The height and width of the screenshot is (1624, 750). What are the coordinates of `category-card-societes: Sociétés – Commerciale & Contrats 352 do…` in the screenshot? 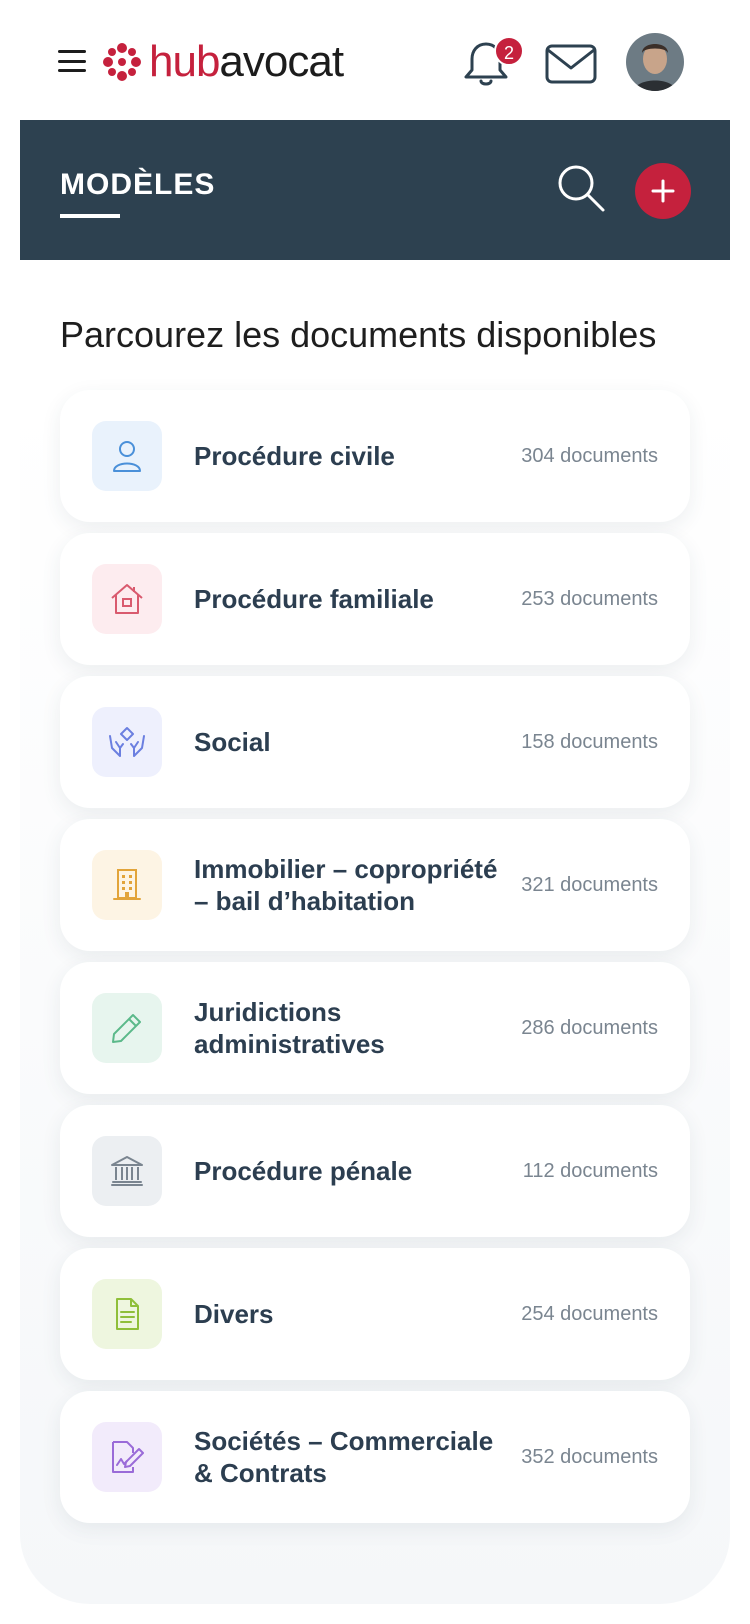 It's located at (375, 1457).